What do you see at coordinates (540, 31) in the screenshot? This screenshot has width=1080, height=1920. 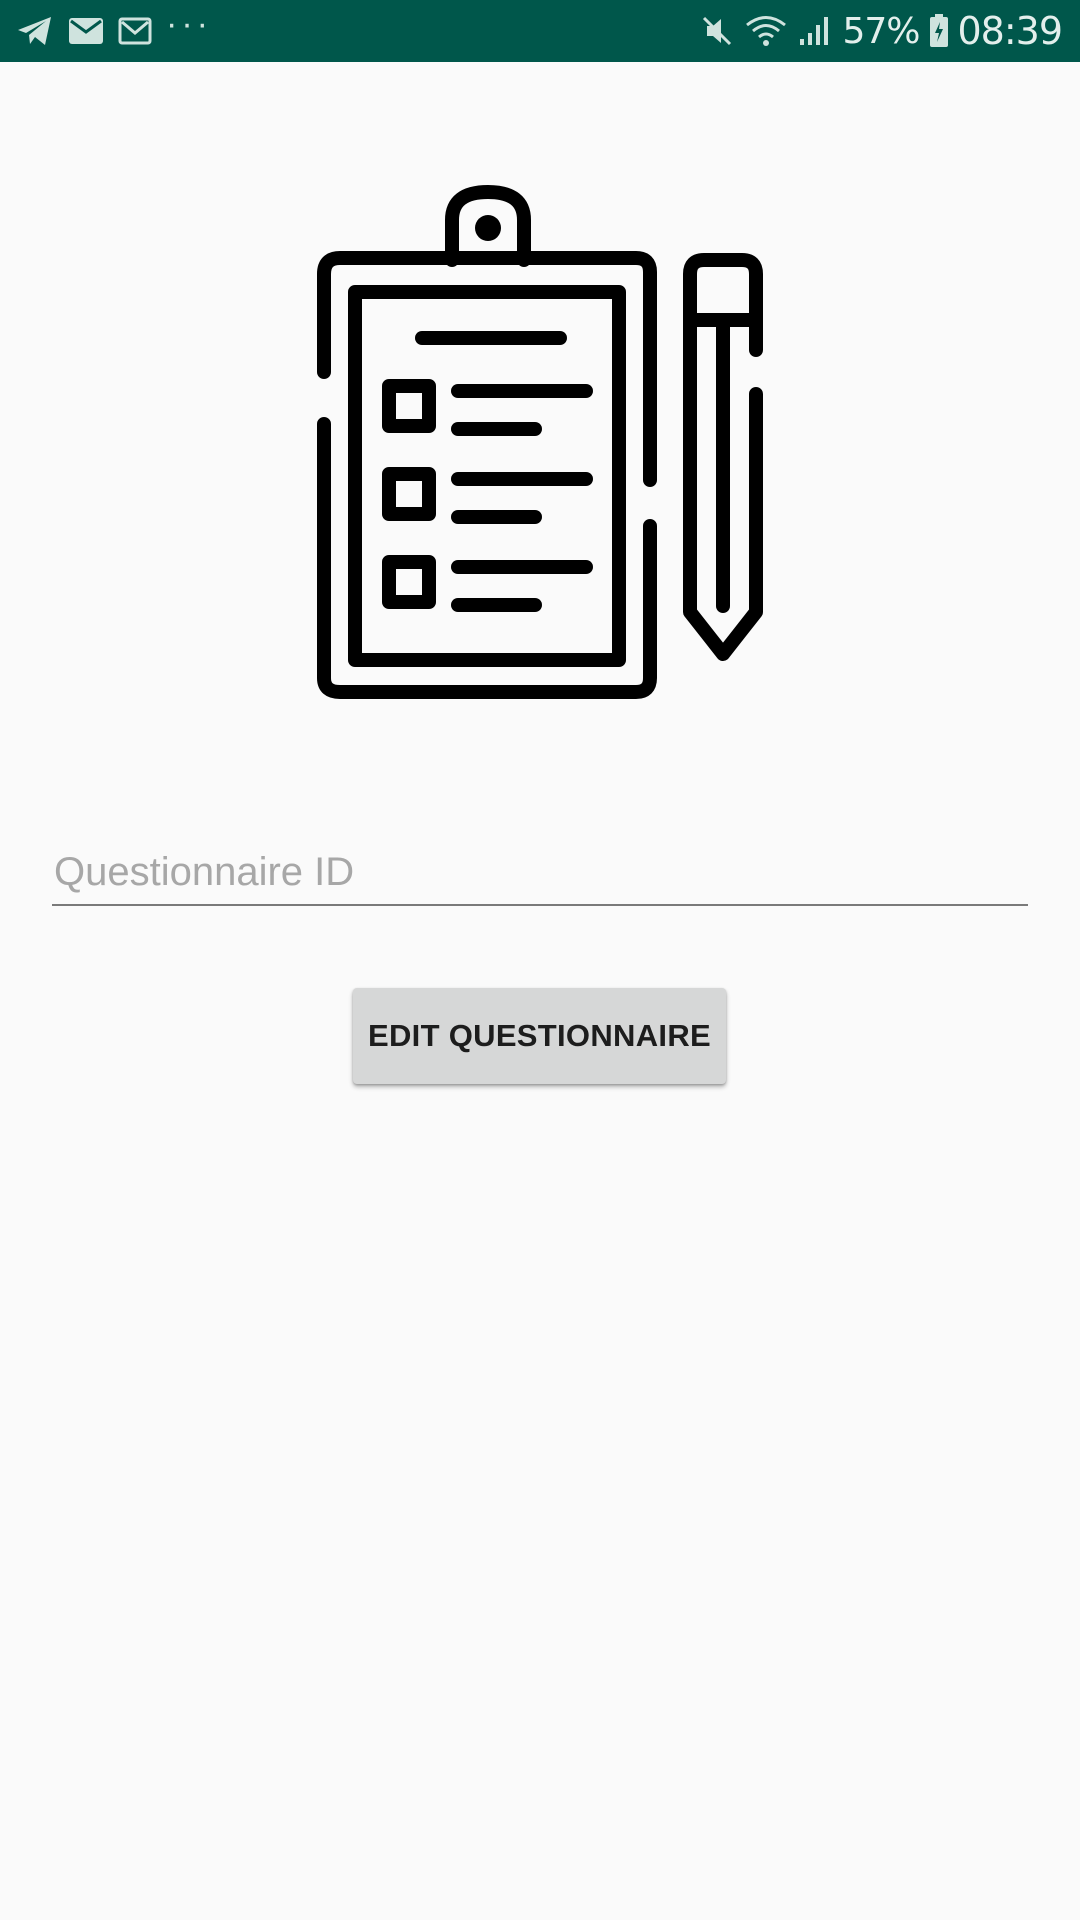 I see `status-bar: ··· 57% 08:39` at bounding box center [540, 31].